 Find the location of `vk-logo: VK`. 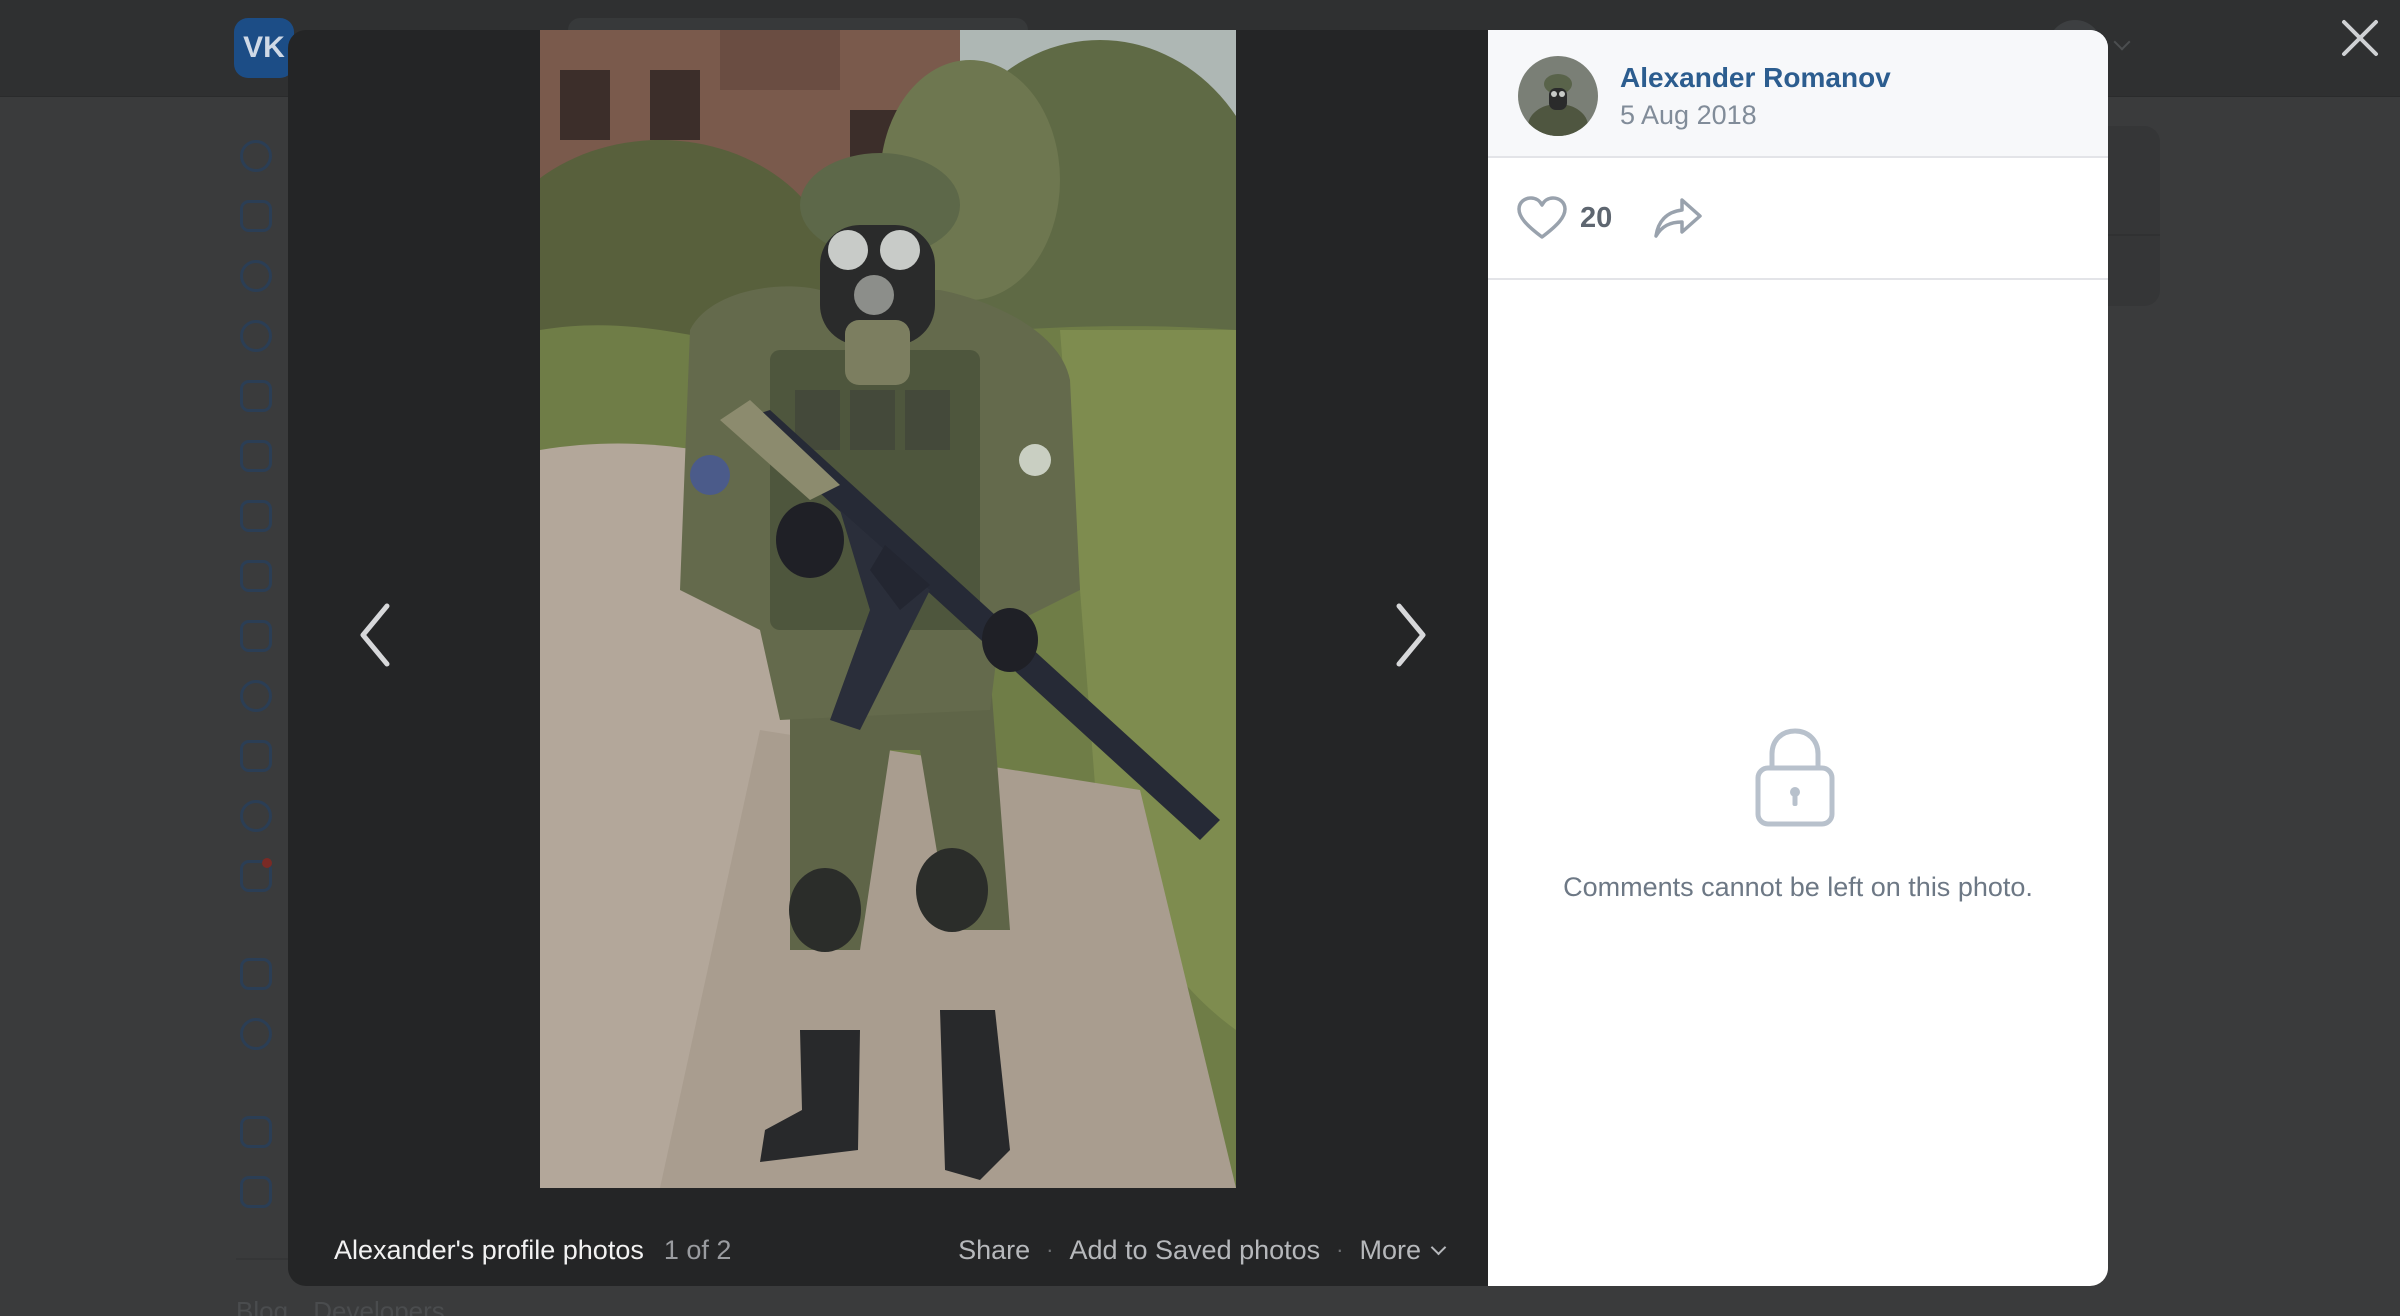

vk-logo: VK is located at coordinates (264, 48).